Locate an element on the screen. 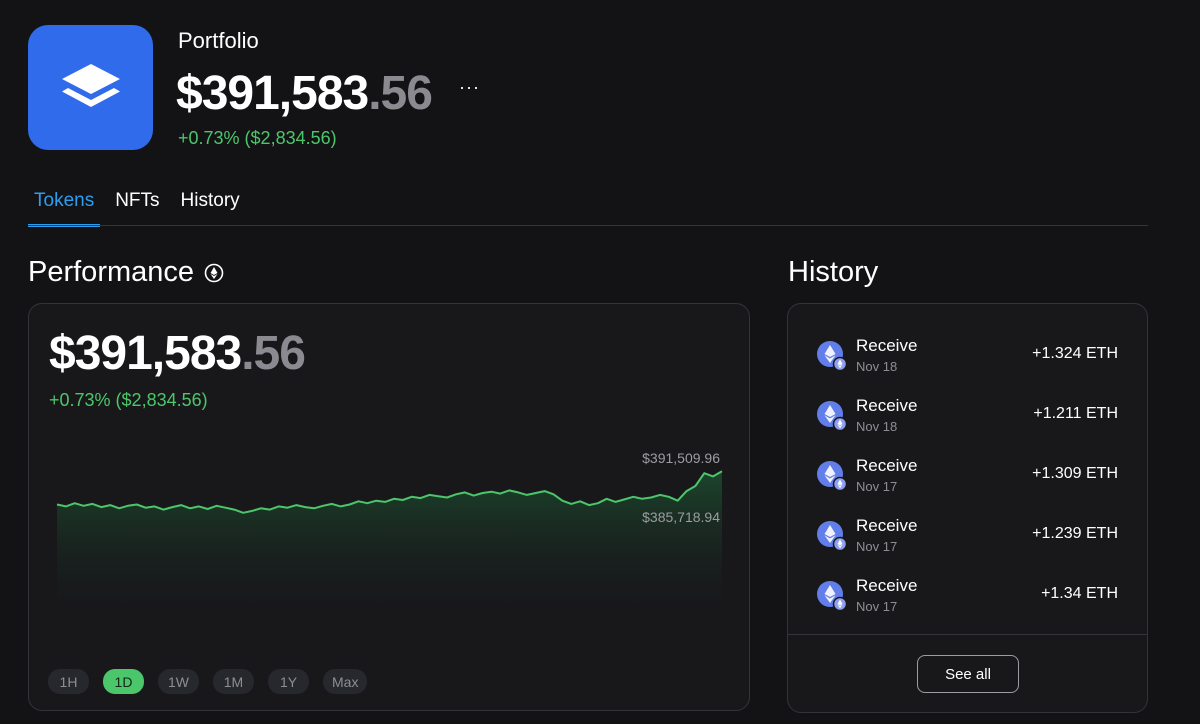 This screenshot has width=1200, height=724. chart-high-label: $391,509.96 is located at coordinates (681, 458).